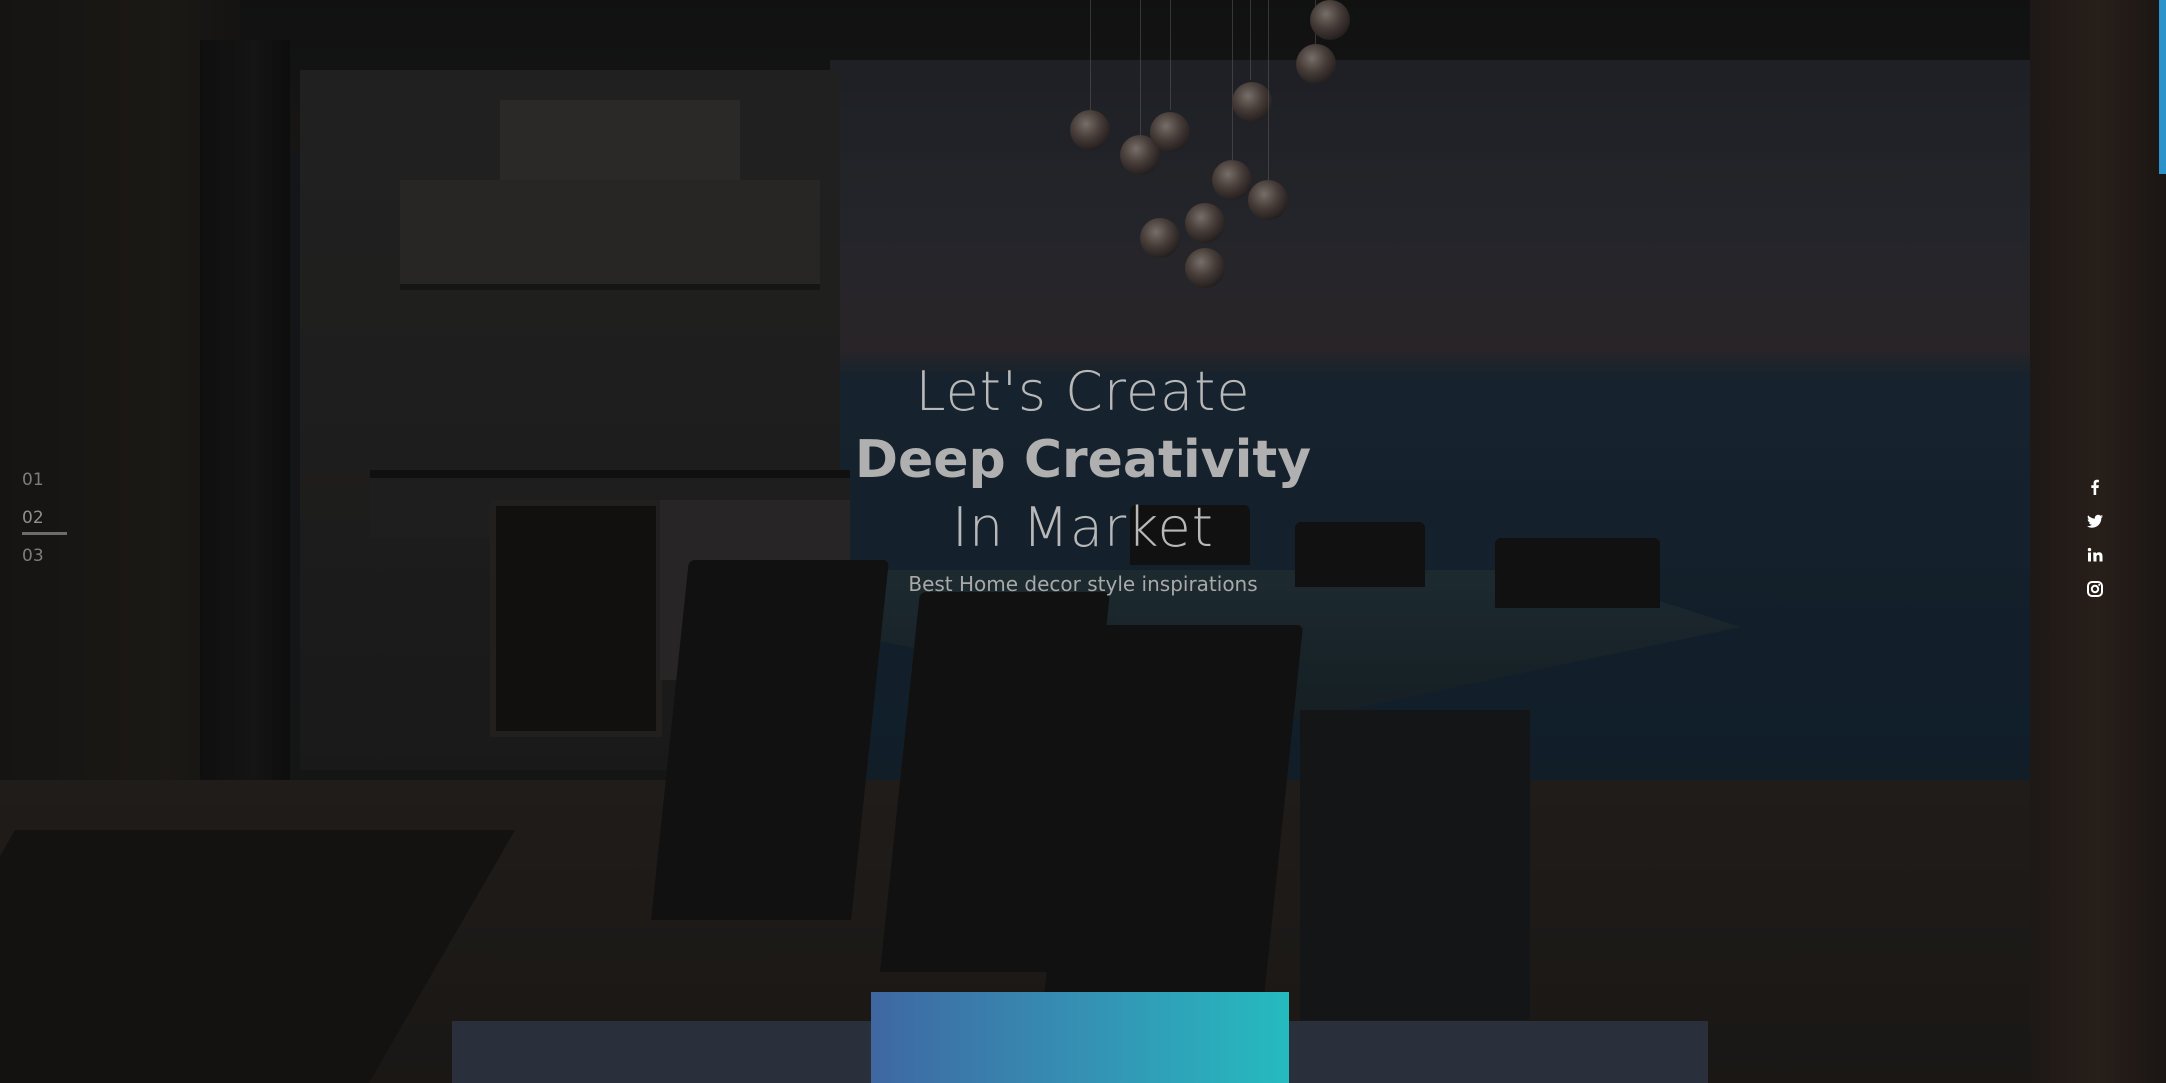  I want to click on hero-title-line-3: In Market, so click(1083, 527).